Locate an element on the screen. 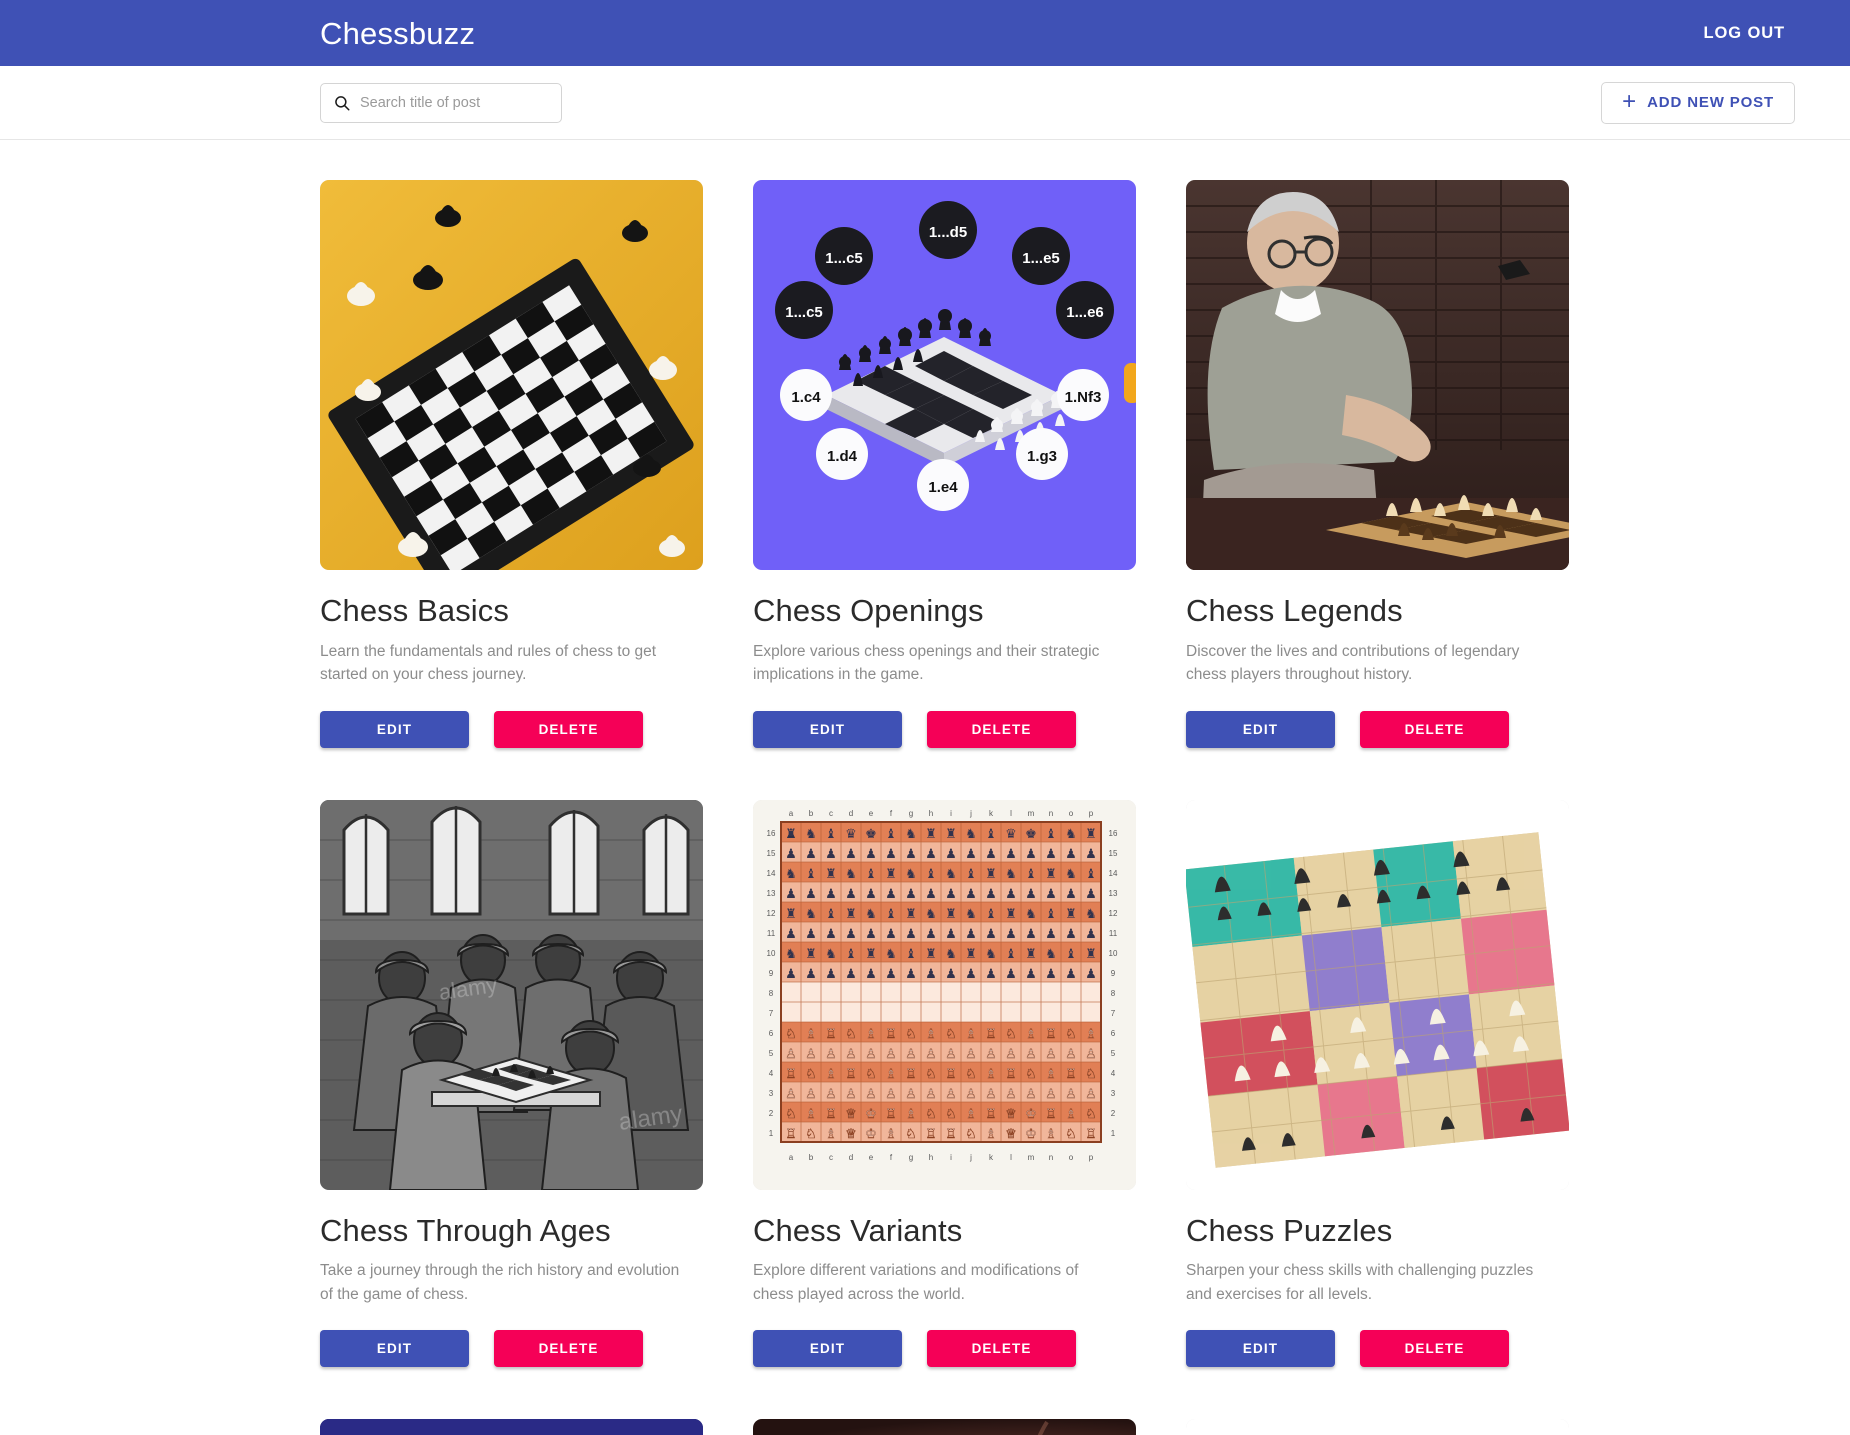 This screenshot has width=1850, height=1435. svg-text: 6 is located at coordinates (771, 1033).